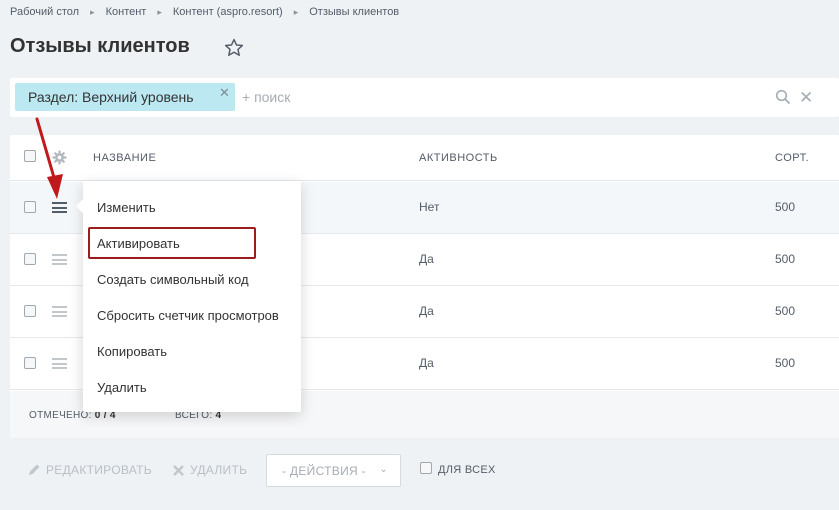 Image resolution: width=839 pixels, height=510 pixels. I want to click on chip-close-icon: ✕, so click(224, 93).